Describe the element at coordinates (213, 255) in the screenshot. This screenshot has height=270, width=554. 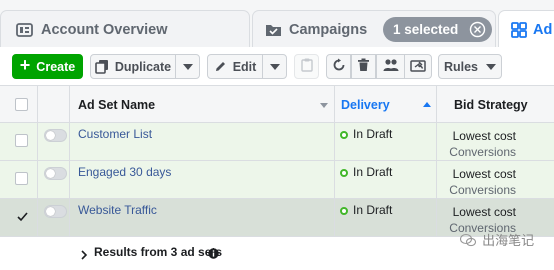
I see `info-icon` at that location.